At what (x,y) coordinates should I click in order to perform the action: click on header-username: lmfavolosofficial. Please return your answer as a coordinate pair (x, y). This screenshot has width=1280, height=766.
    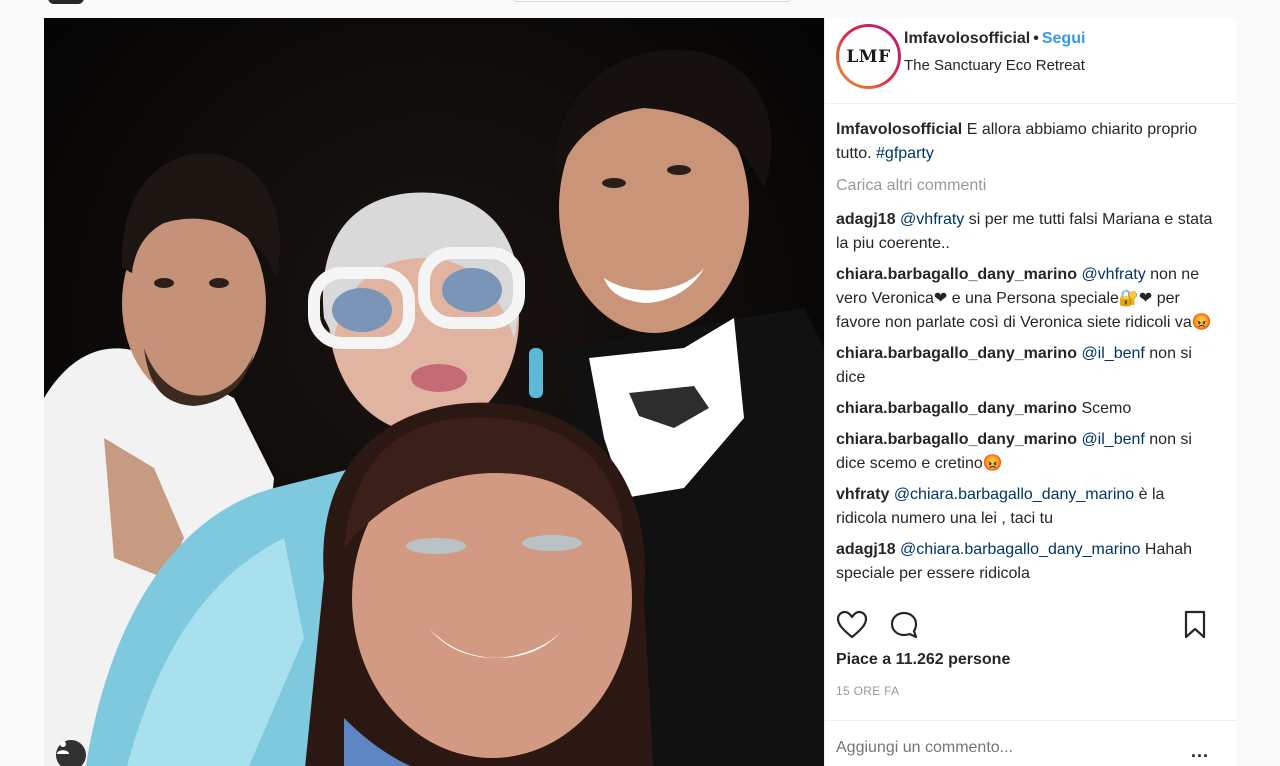
    Looking at the image, I should click on (967, 38).